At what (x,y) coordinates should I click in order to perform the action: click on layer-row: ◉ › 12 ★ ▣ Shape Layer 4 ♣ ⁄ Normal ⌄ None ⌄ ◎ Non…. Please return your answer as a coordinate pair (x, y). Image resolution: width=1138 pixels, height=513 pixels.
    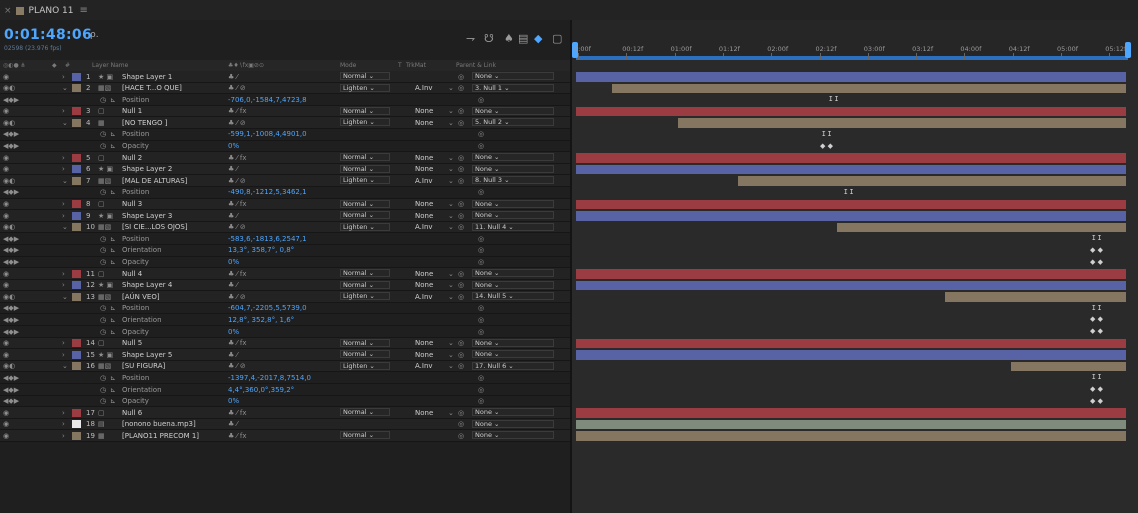
    Looking at the image, I should click on (285, 285).